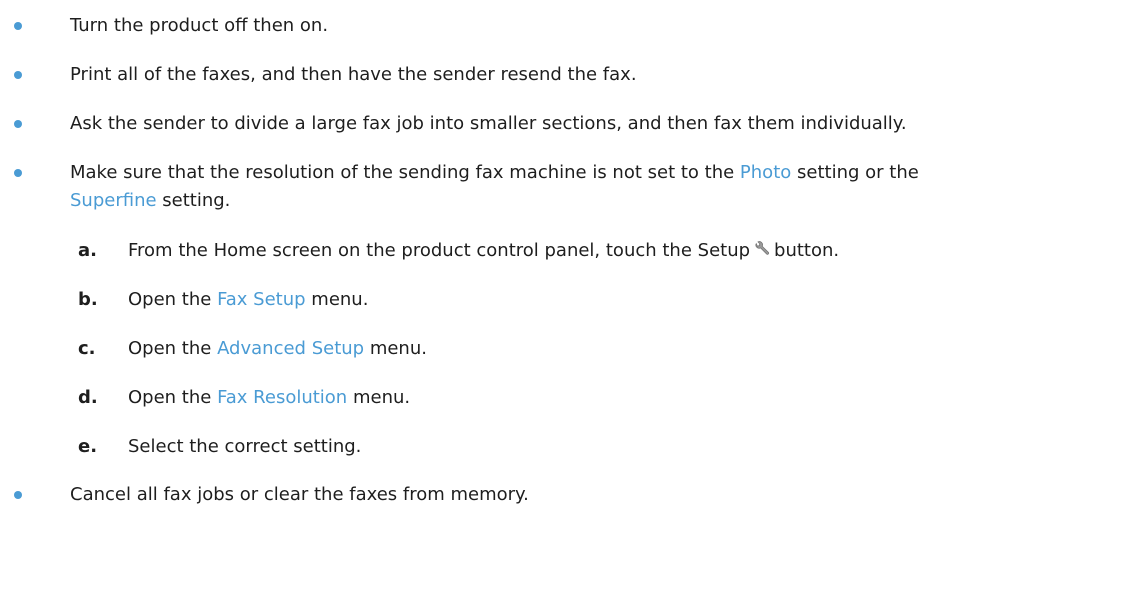  I want to click on step-item: d. Open the Fax Resolution menu., so click(572, 398).